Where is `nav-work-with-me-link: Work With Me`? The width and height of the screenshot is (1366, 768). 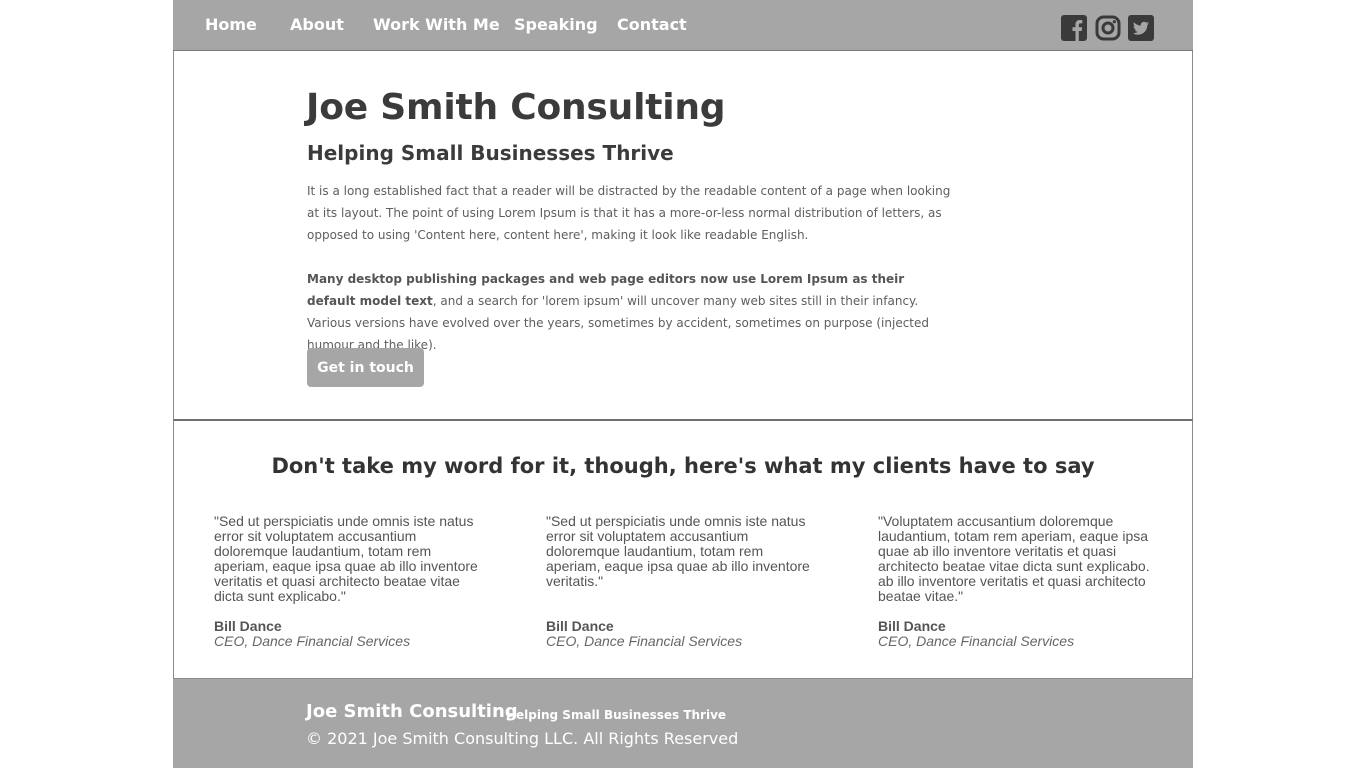 nav-work-with-me-link: Work With Me is located at coordinates (436, 24).